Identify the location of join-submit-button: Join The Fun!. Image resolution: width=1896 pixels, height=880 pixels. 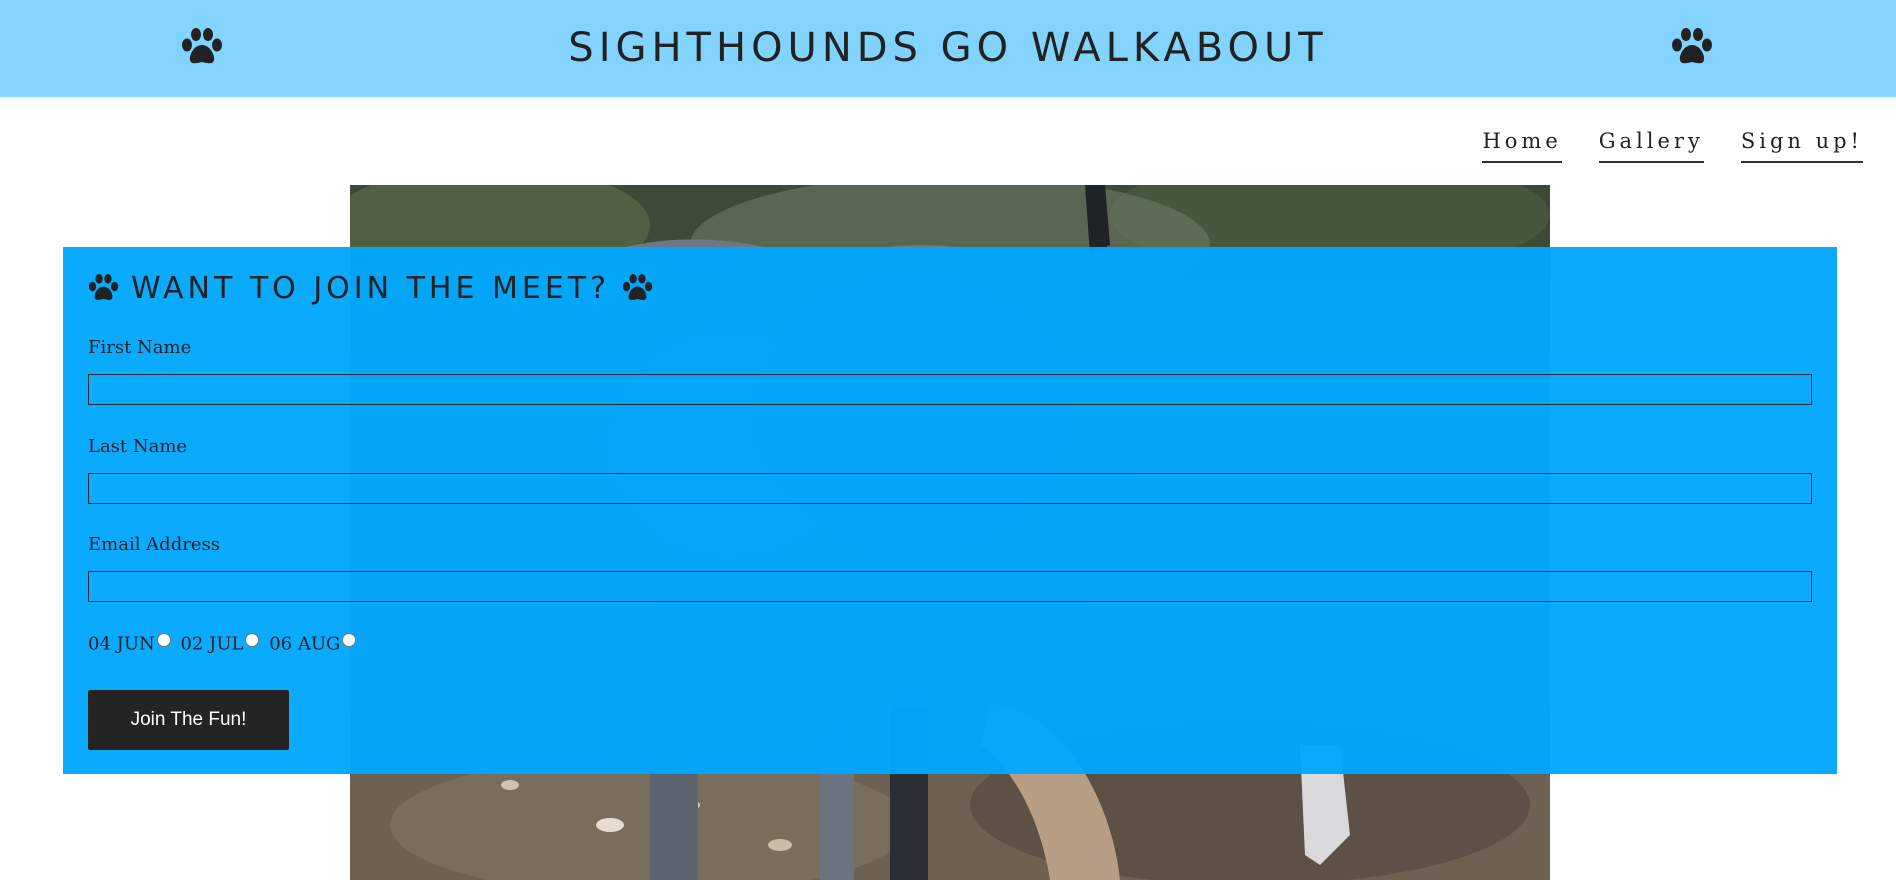
(188, 720).